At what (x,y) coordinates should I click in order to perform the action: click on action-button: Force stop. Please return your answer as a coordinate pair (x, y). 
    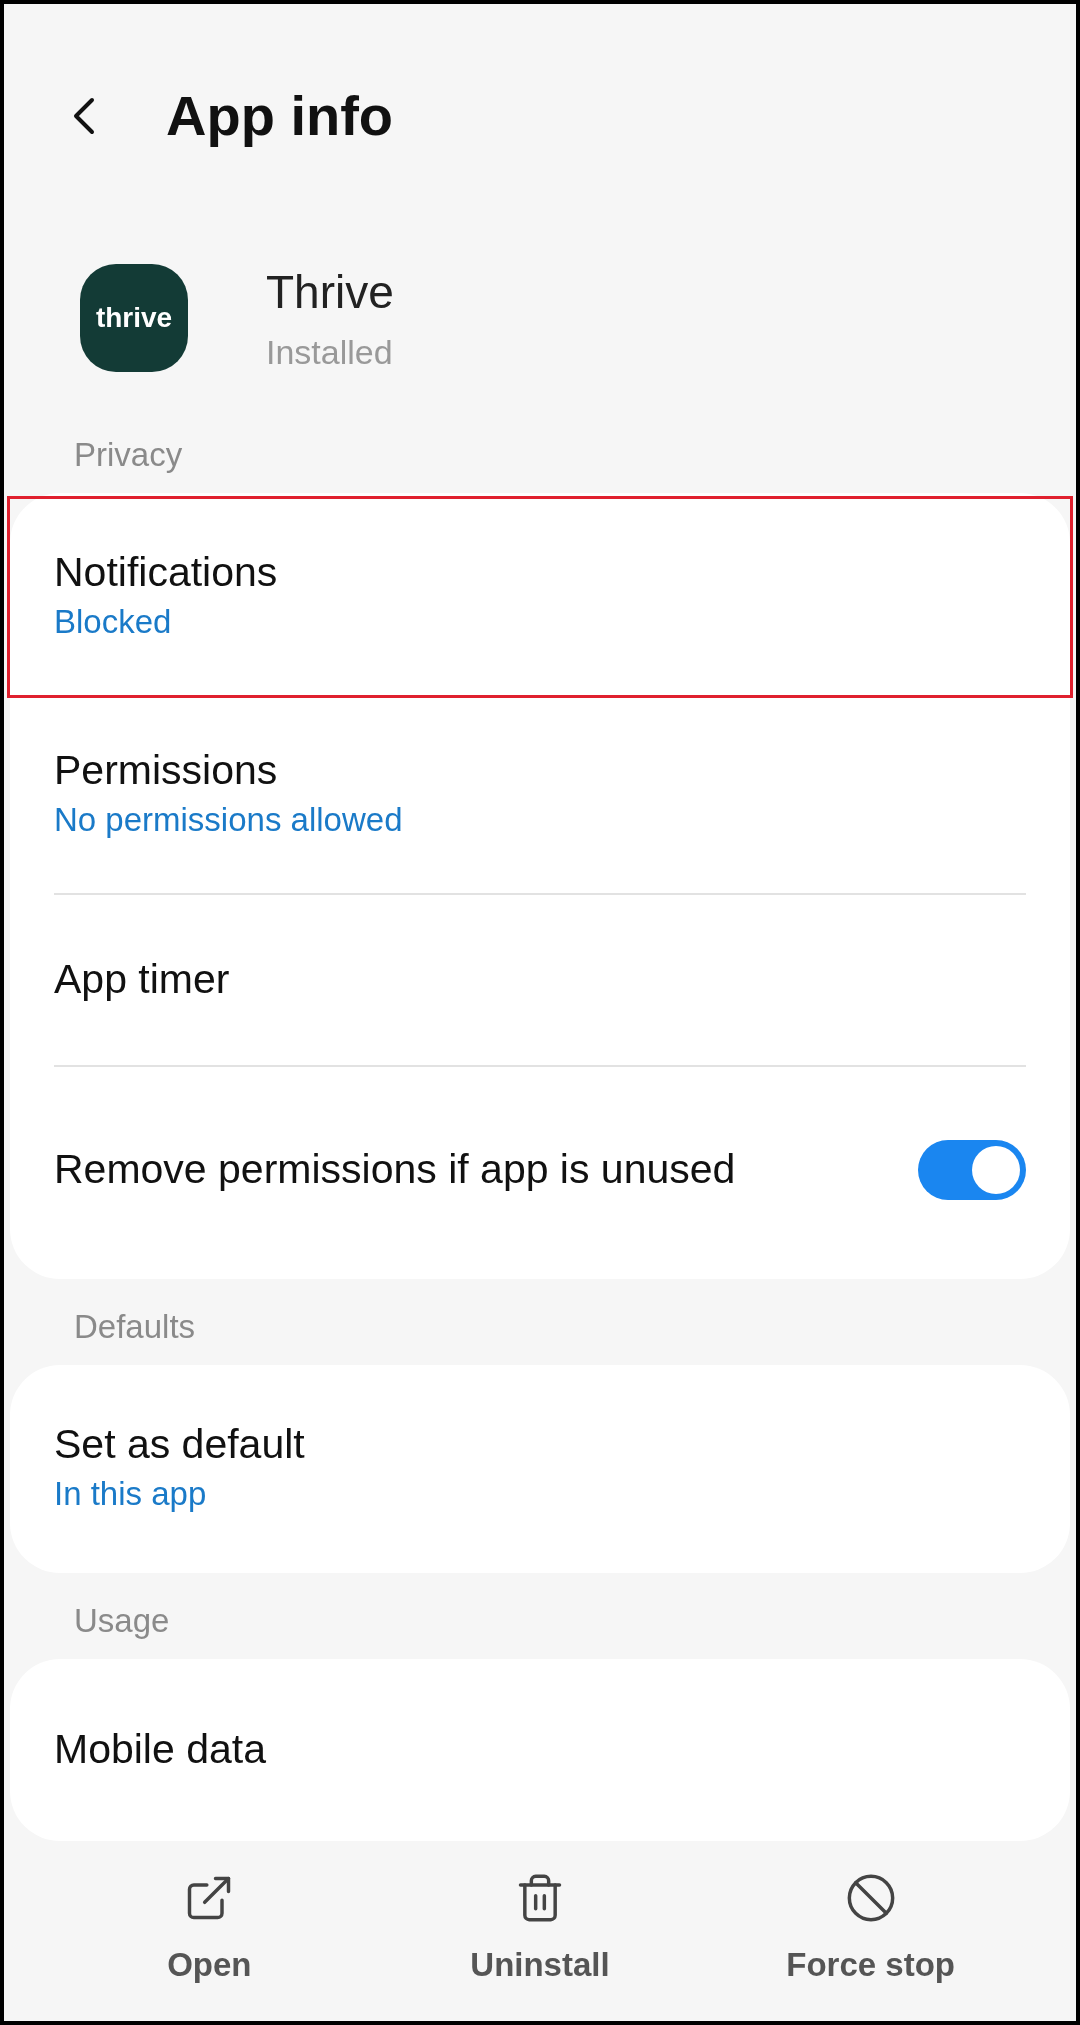
    Looking at the image, I should click on (870, 1931).